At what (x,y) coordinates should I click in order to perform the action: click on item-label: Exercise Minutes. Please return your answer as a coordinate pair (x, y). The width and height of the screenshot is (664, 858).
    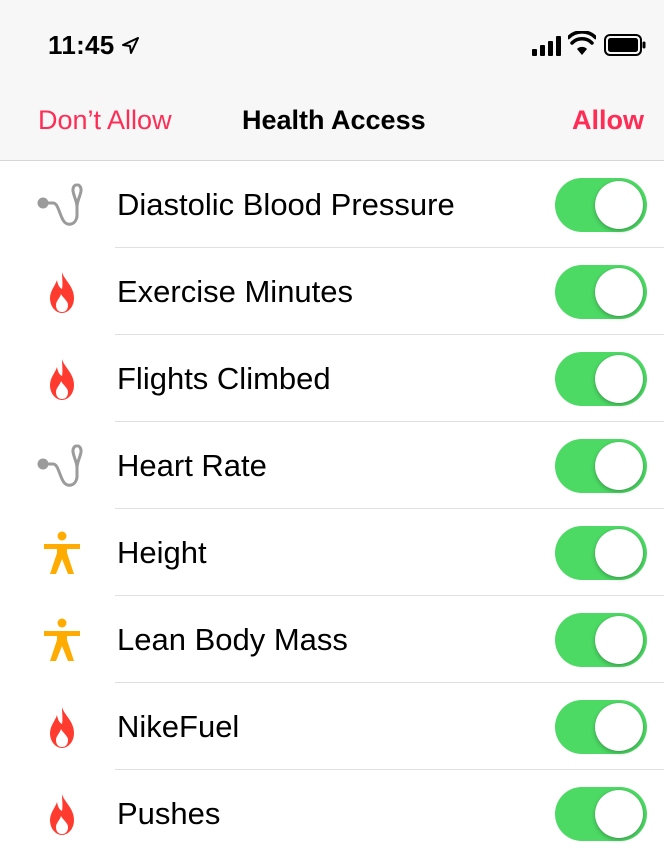
    Looking at the image, I should click on (235, 291).